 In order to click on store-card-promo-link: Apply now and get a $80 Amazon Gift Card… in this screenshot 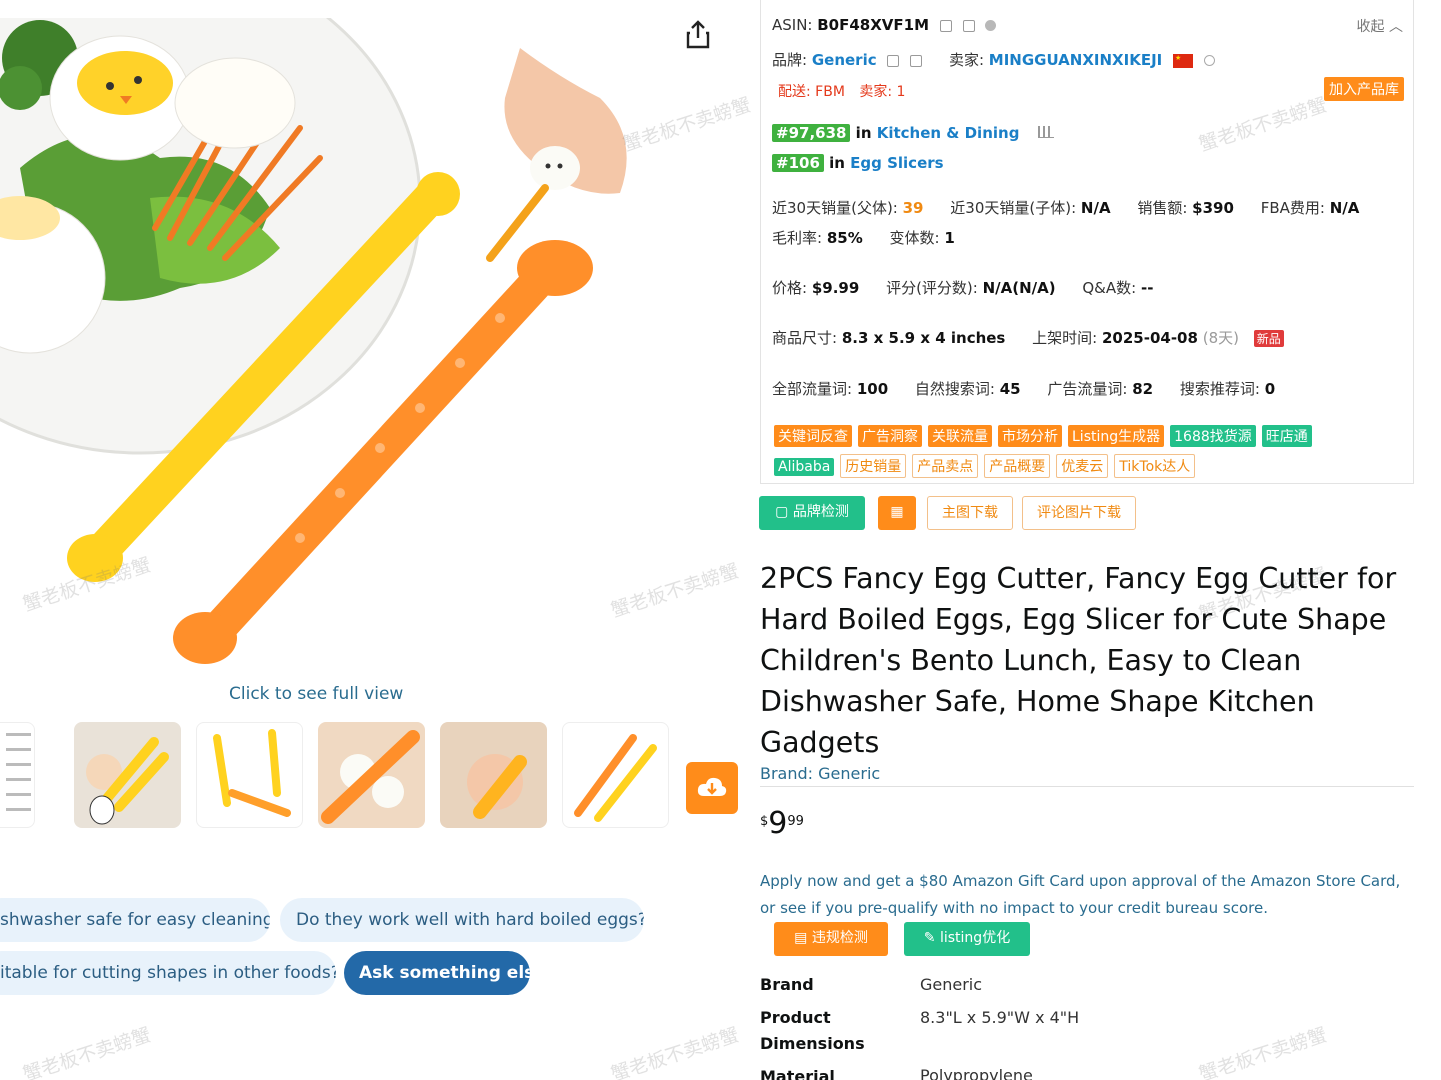, I will do `click(1090, 895)`.